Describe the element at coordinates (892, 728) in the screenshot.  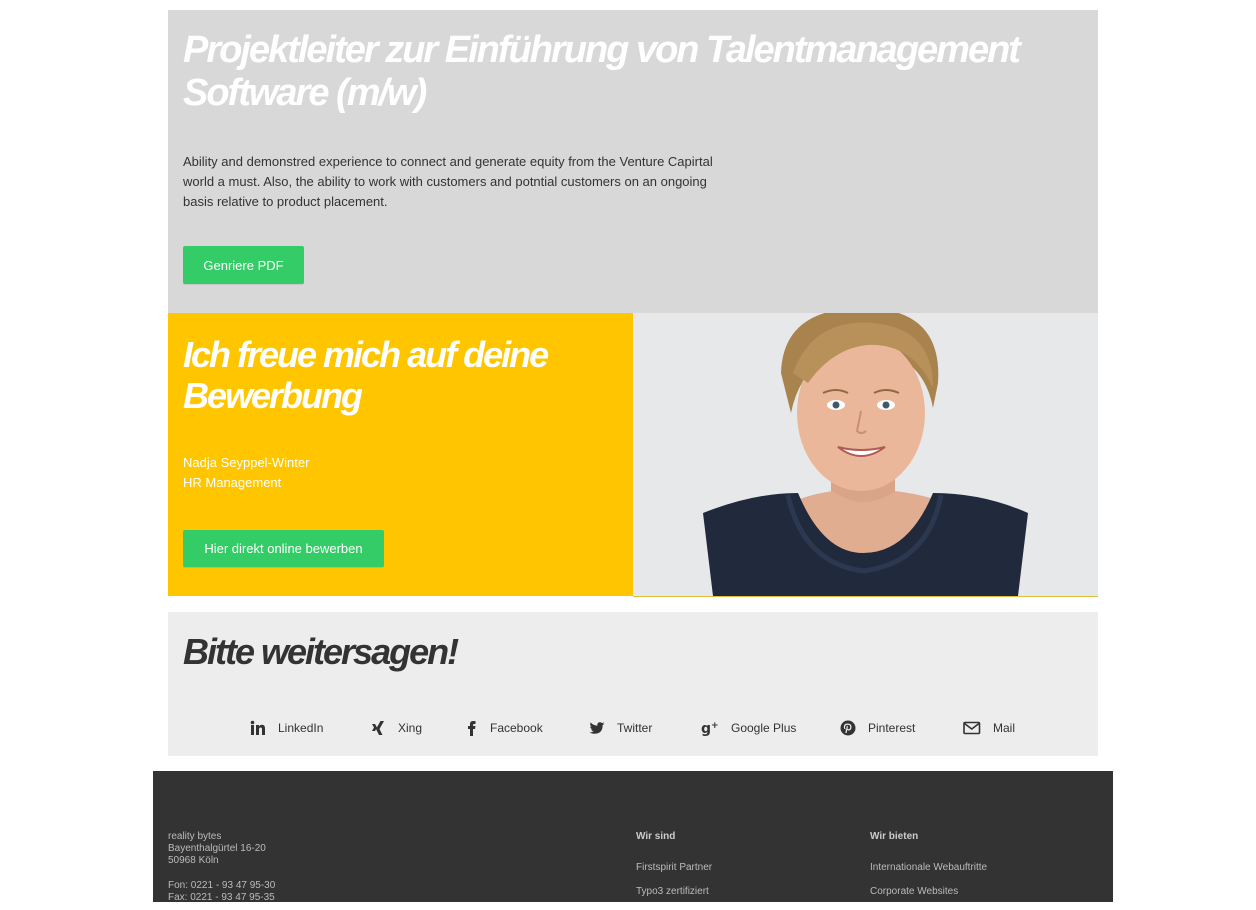
I see `share-label: Pinterest` at that location.